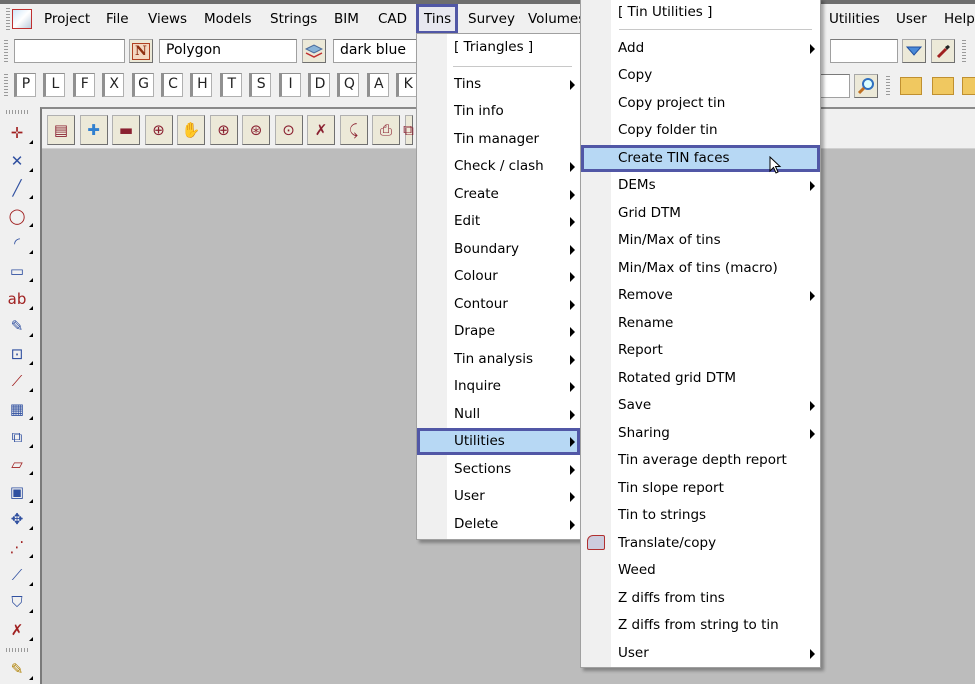  I want to click on menu-item-add: Add, so click(700, 48).